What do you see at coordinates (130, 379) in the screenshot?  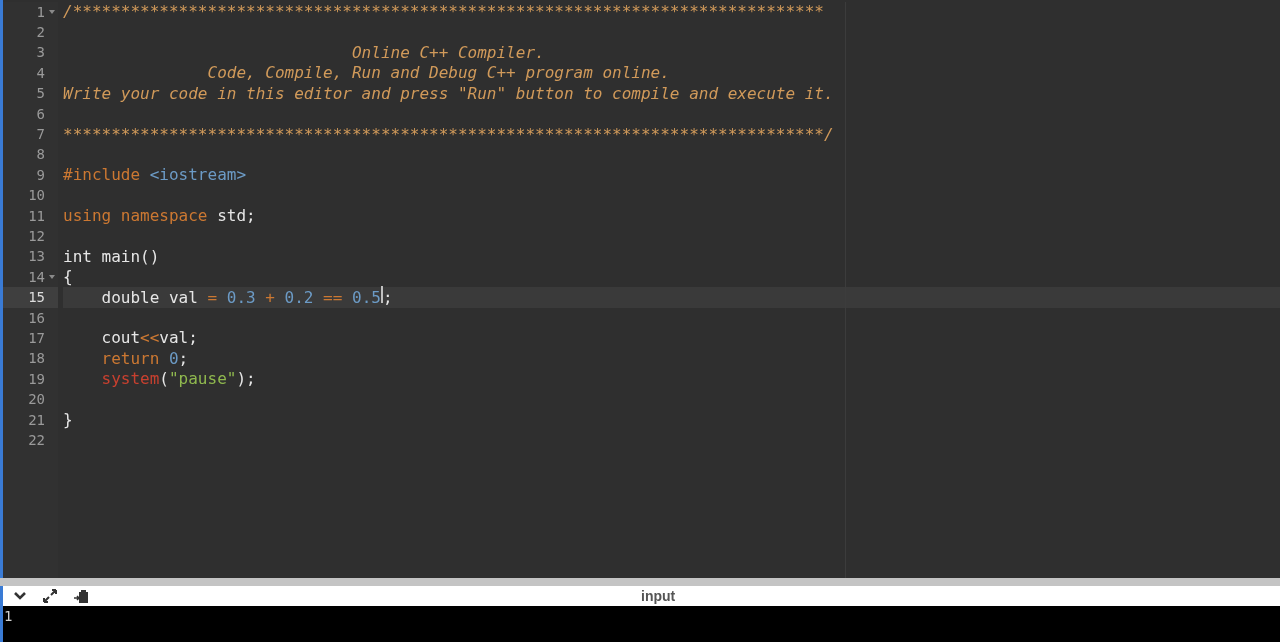 I see `code-token: system` at bounding box center [130, 379].